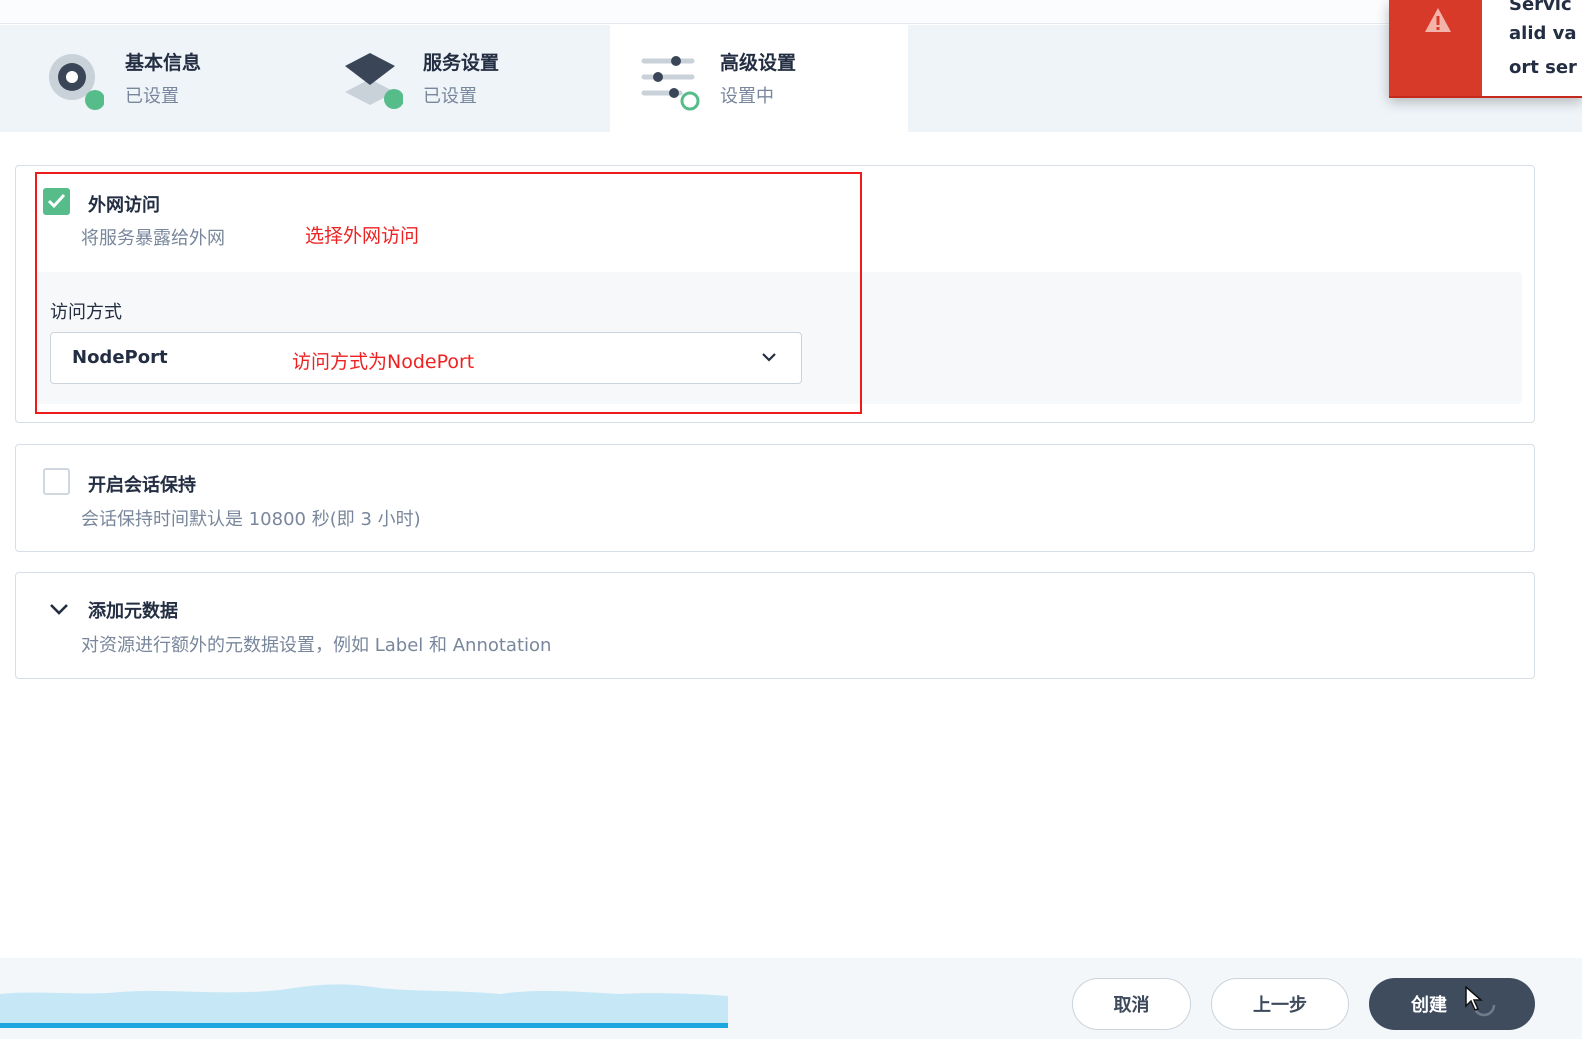  What do you see at coordinates (1452, 1004) in the screenshot?
I see `create-button: 创建` at bounding box center [1452, 1004].